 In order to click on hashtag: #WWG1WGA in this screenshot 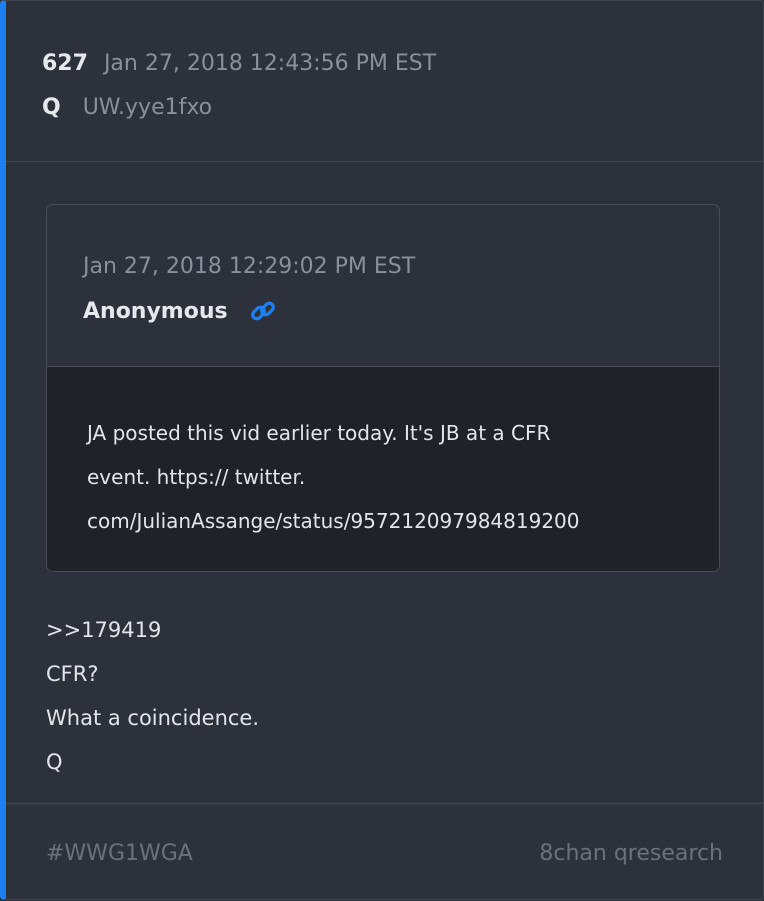, I will do `click(119, 853)`.